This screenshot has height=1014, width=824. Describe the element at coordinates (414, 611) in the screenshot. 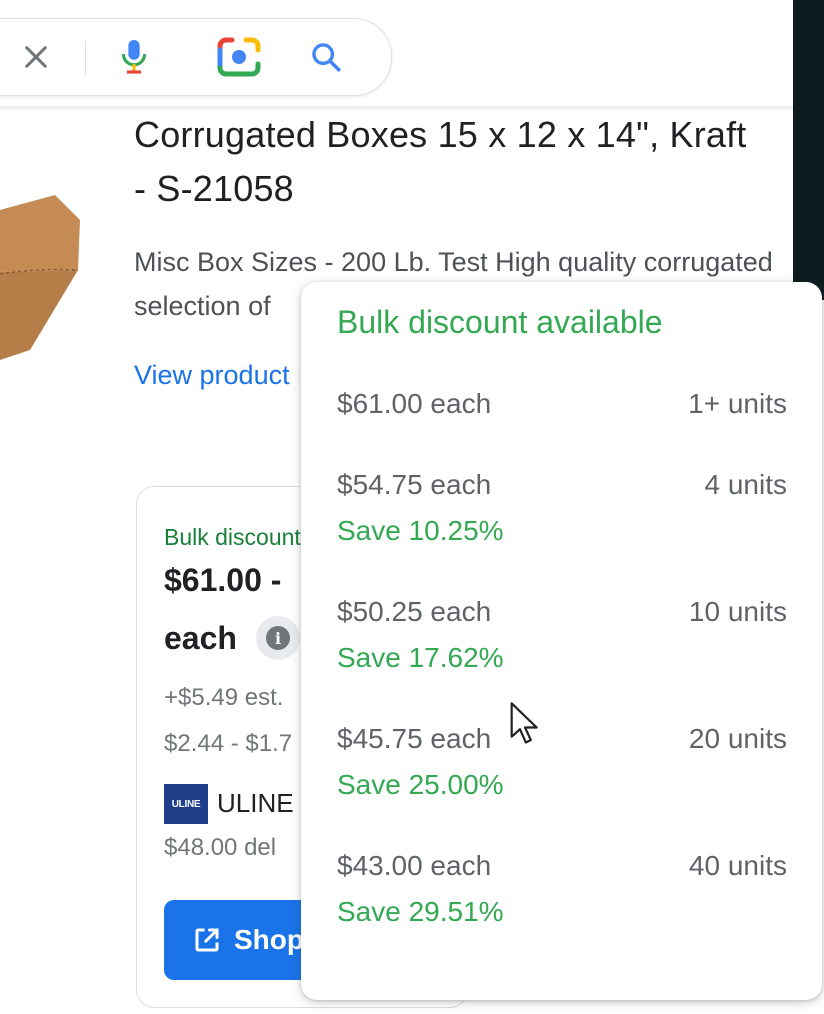

I see `tier-price: $50.25 each` at that location.